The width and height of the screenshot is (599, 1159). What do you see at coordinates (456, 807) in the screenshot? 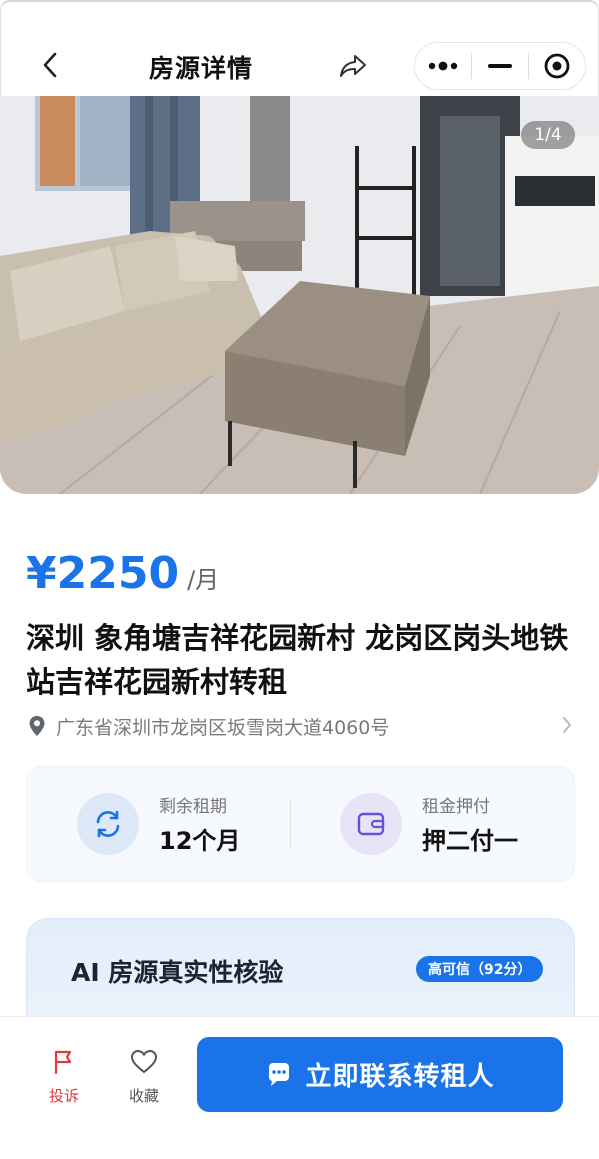
I see `deposit-terms-label: 租金押付` at bounding box center [456, 807].